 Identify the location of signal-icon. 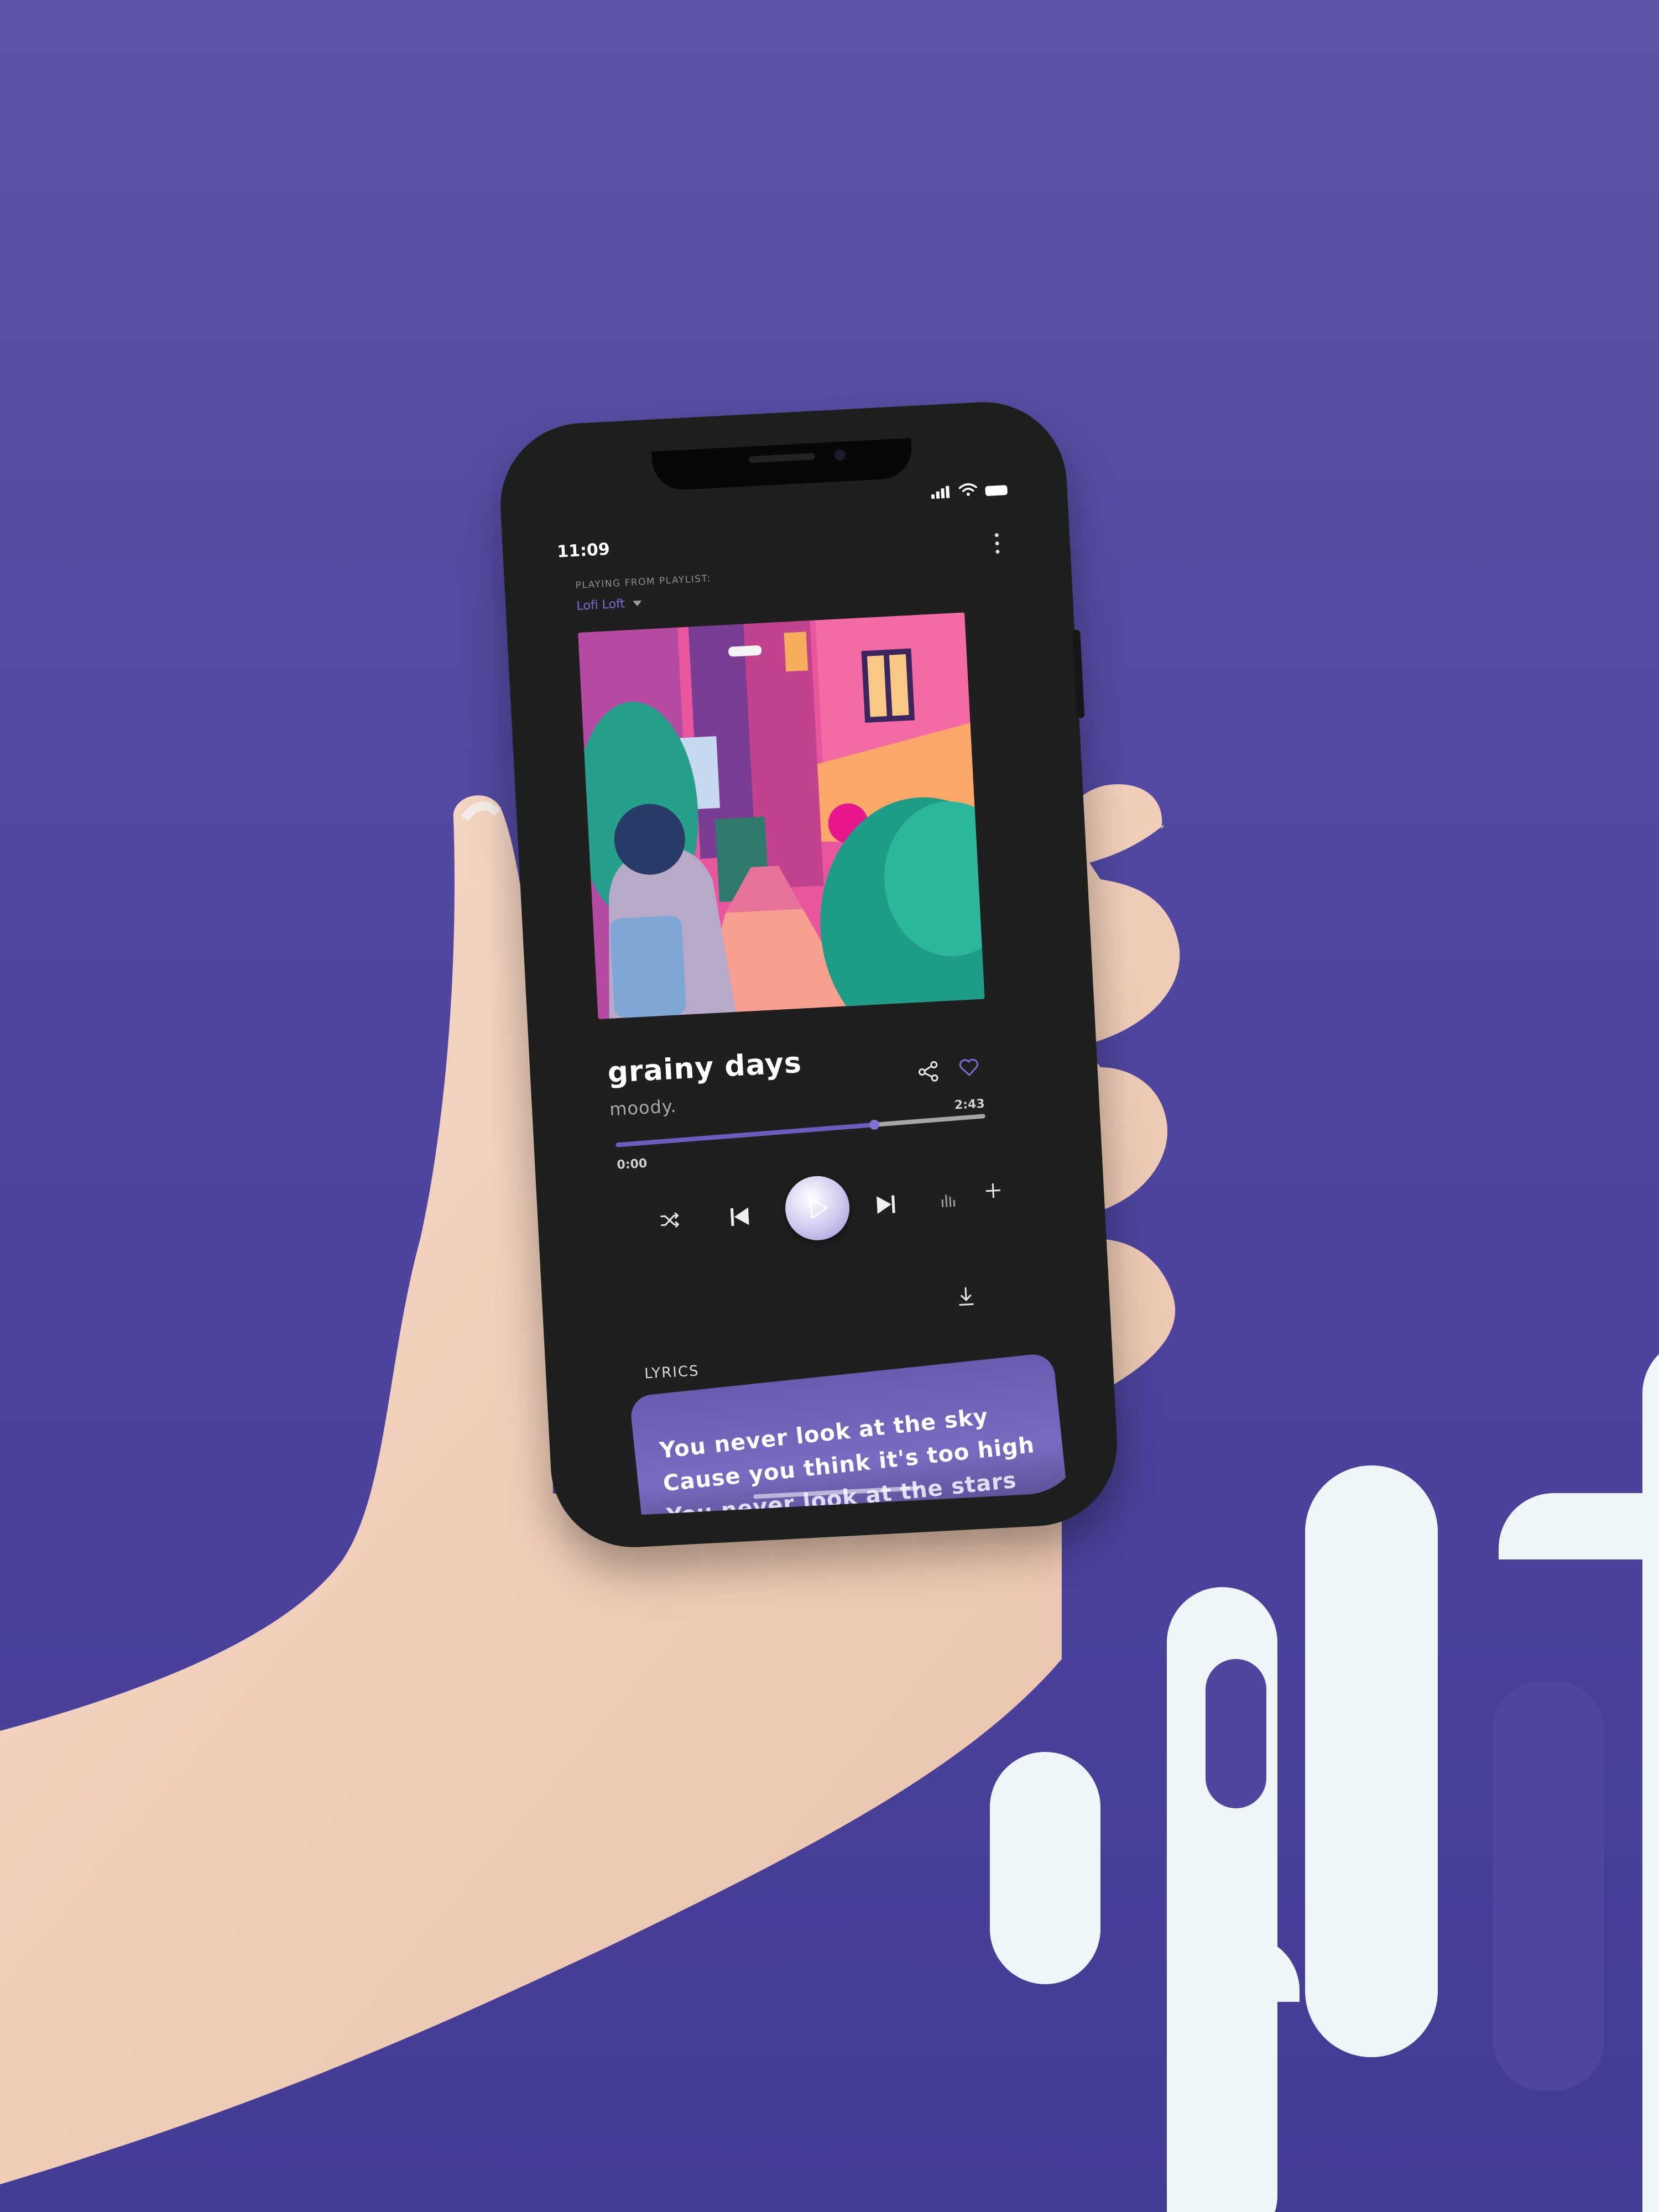
(941, 493).